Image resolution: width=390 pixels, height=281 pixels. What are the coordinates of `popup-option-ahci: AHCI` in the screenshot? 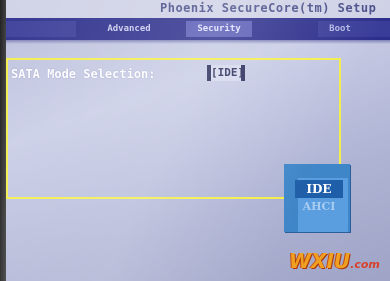 It's located at (319, 207).